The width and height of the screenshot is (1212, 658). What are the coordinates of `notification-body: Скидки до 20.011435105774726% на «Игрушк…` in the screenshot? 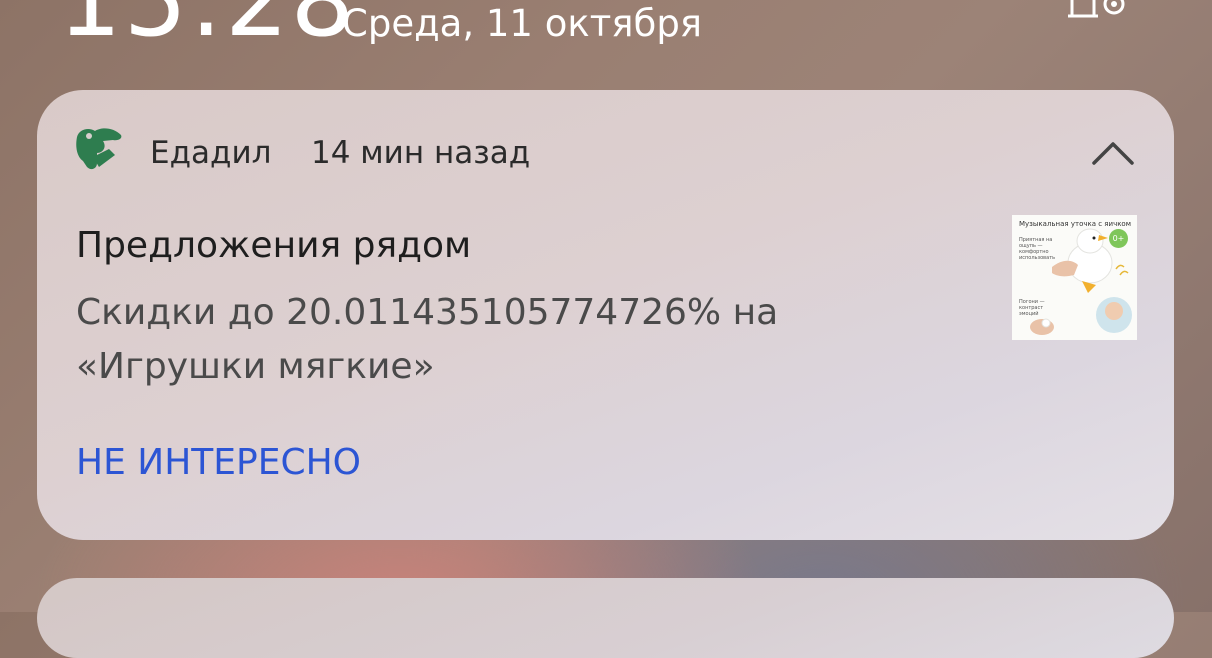 It's located at (427, 339).